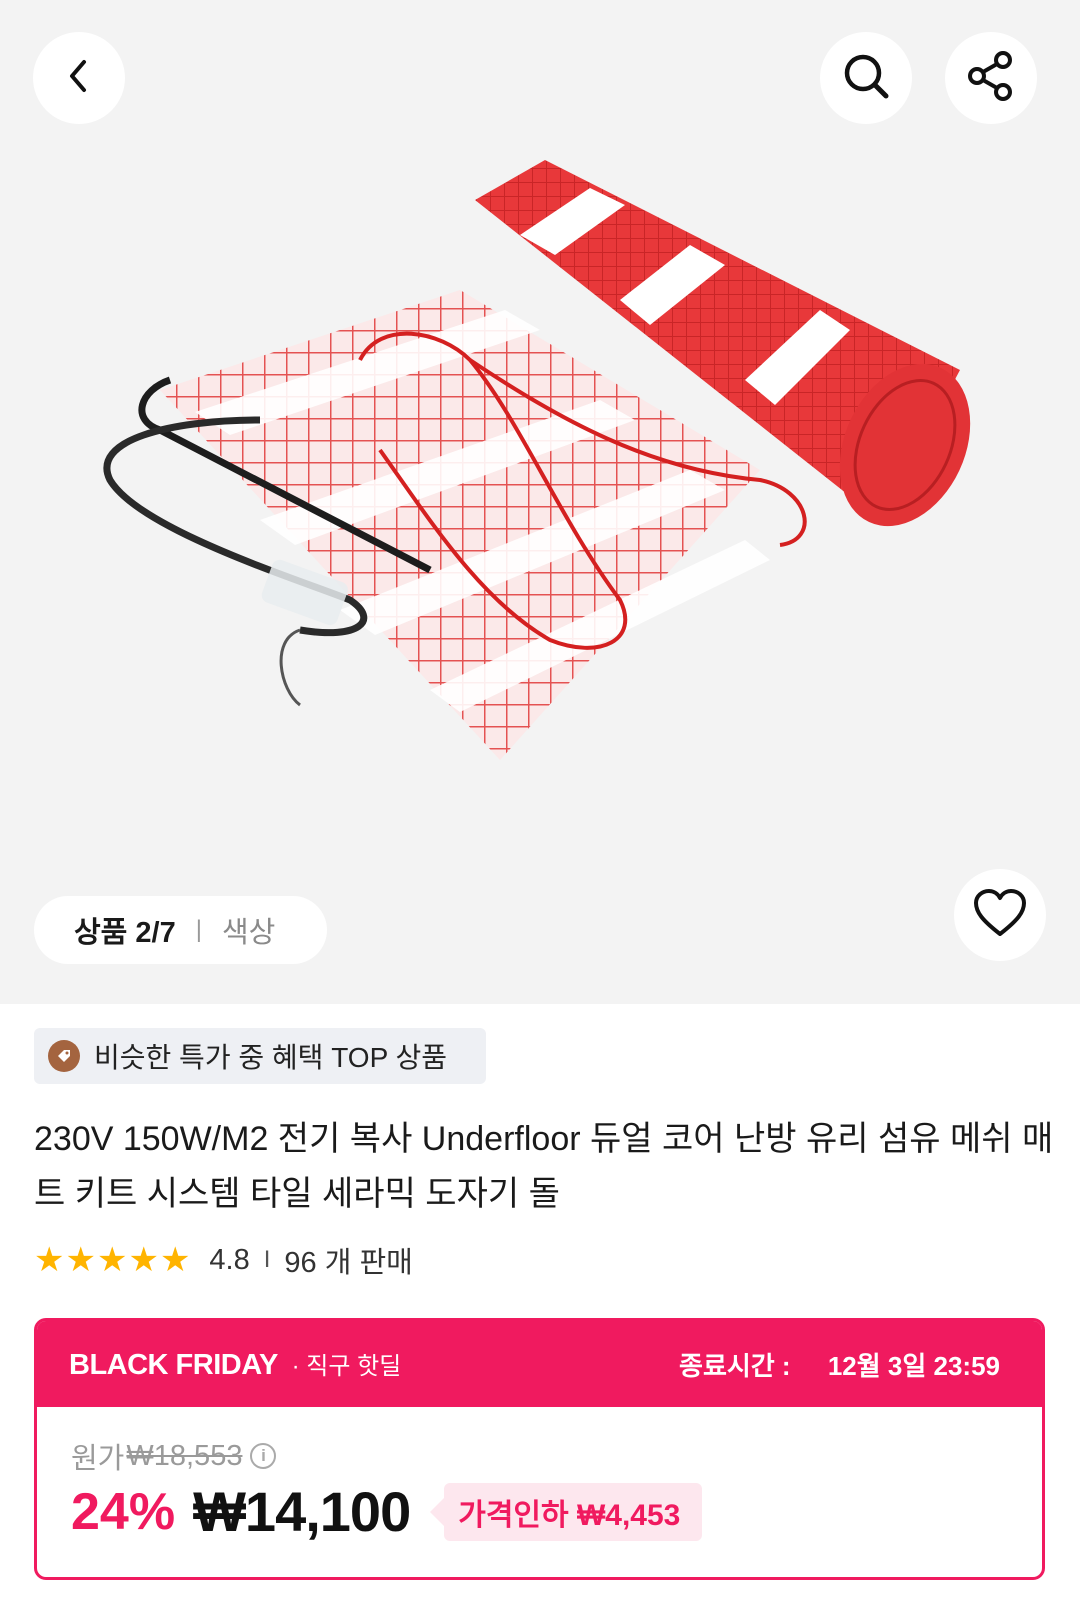 The height and width of the screenshot is (1604, 1080). I want to click on heart-icon, so click(1000, 915).